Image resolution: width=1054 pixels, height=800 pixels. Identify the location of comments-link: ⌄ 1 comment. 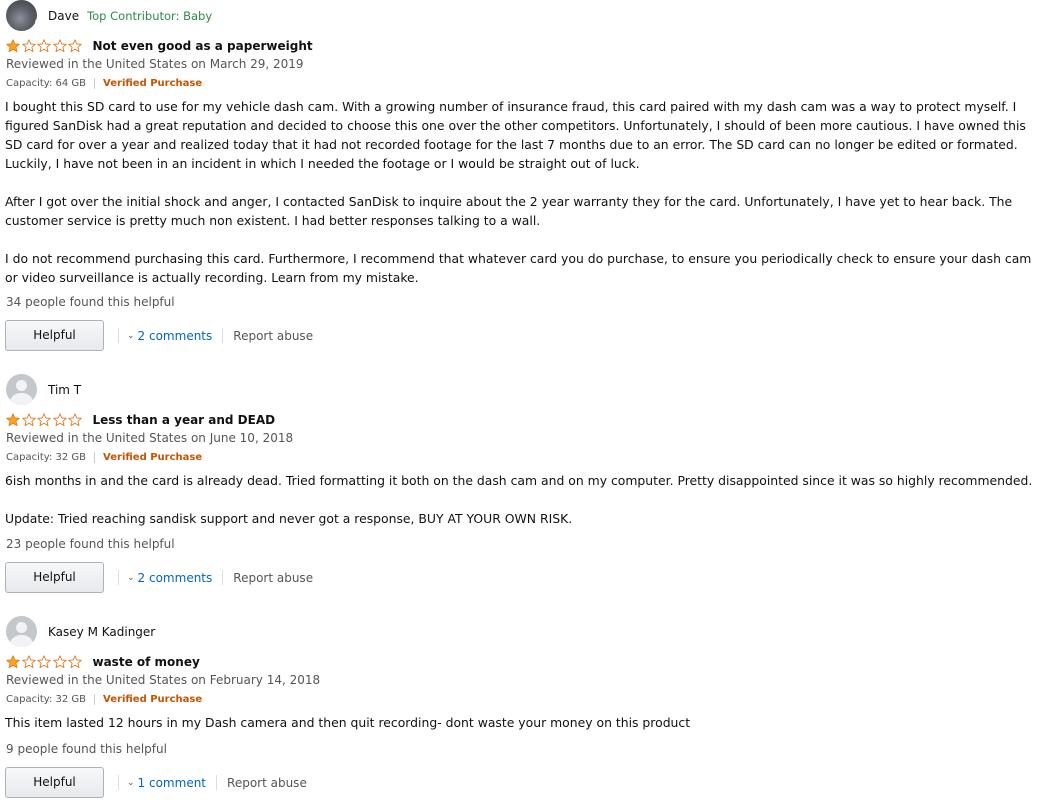
(166, 783).